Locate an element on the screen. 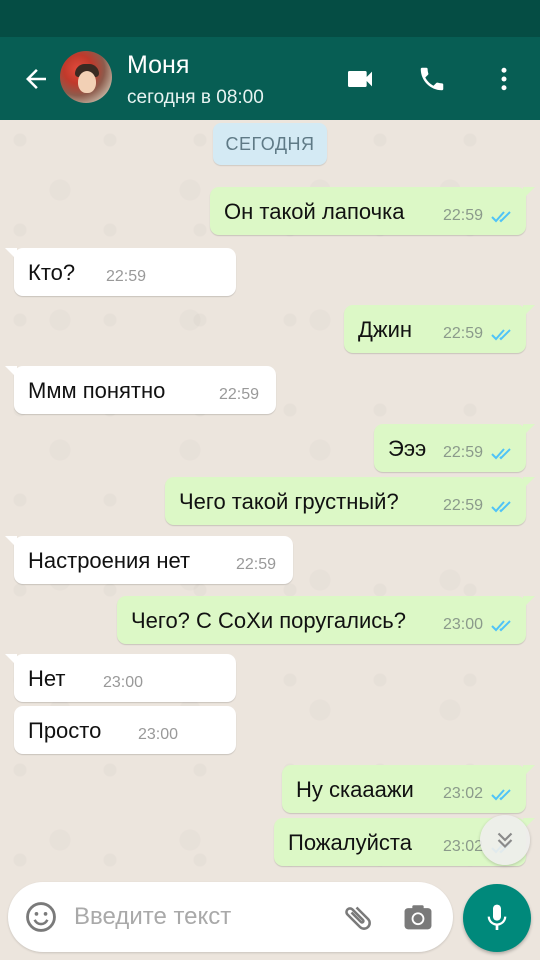 The image size is (540, 960). message-input is located at coordinates (204, 917).